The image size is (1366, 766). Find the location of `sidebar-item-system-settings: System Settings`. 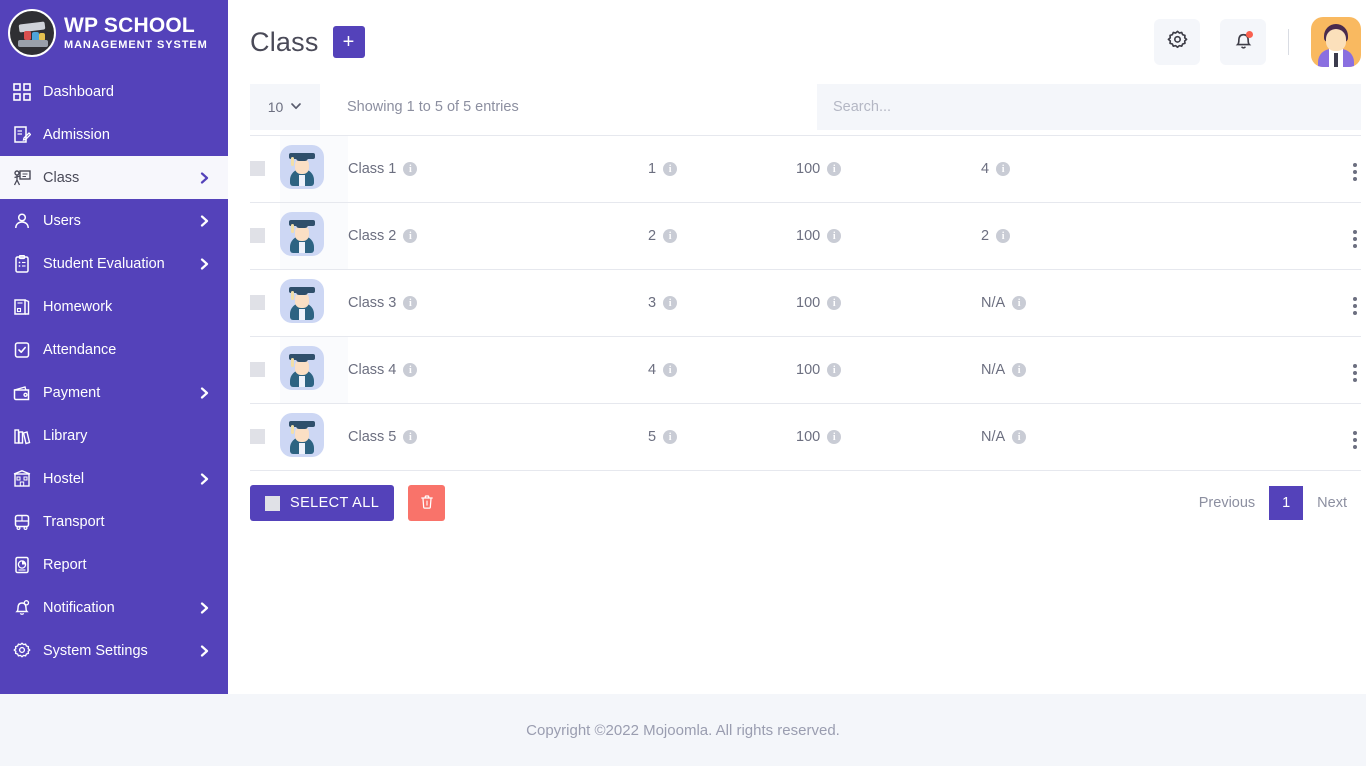

sidebar-item-system-settings: System Settings is located at coordinates (114, 650).